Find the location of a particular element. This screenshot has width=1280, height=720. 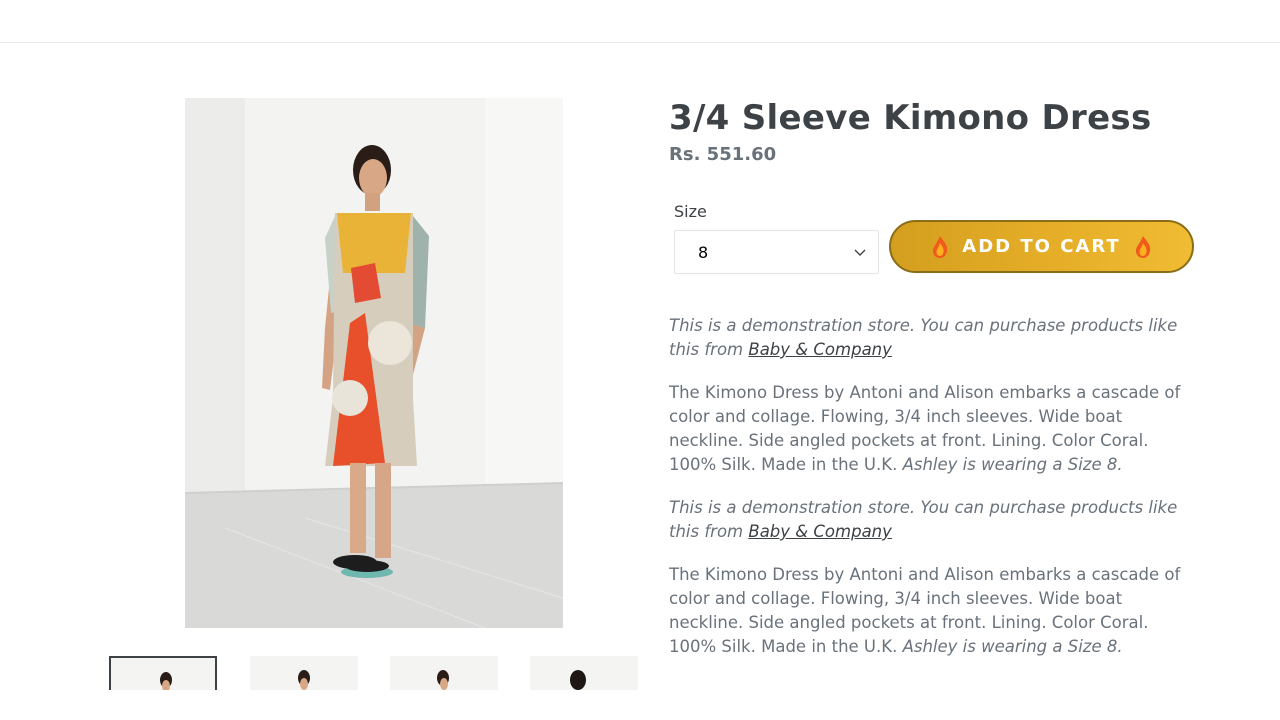

size-select-value: 8 is located at coordinates (703, 252).